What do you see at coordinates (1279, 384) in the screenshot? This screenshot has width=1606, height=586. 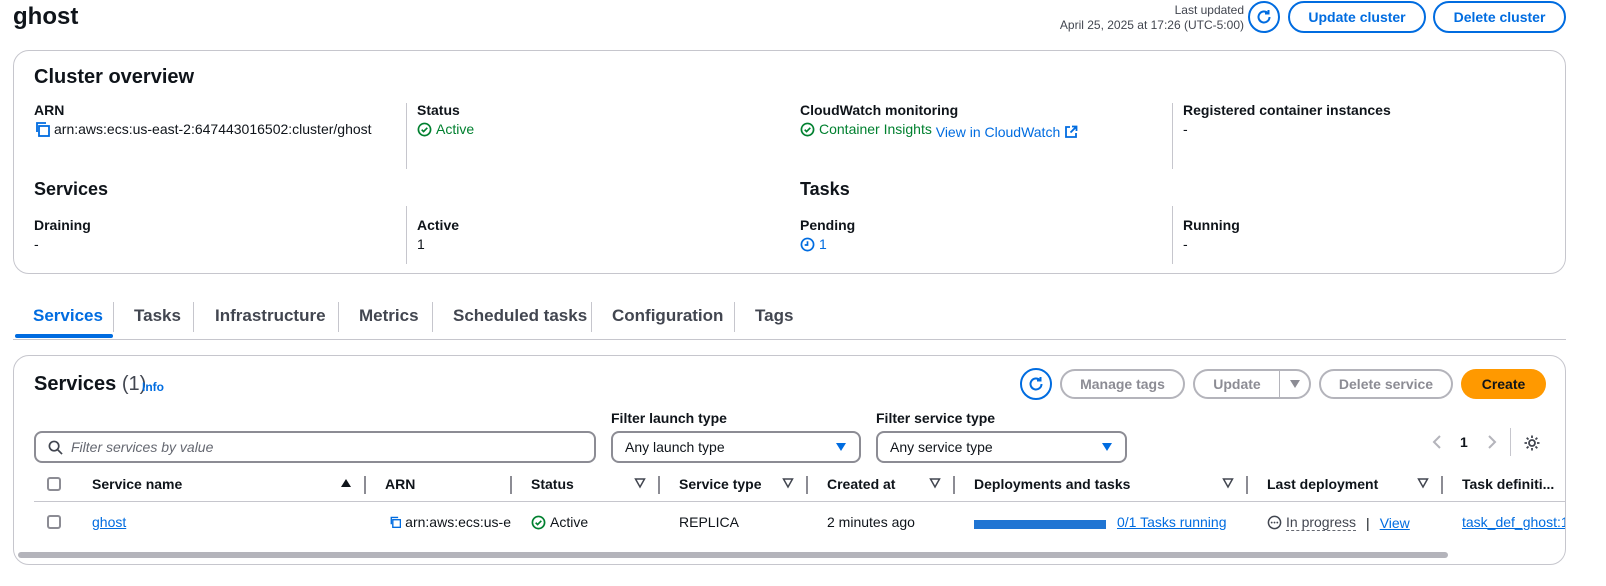 I see `split-divider` at bounding box center [1279, 384].